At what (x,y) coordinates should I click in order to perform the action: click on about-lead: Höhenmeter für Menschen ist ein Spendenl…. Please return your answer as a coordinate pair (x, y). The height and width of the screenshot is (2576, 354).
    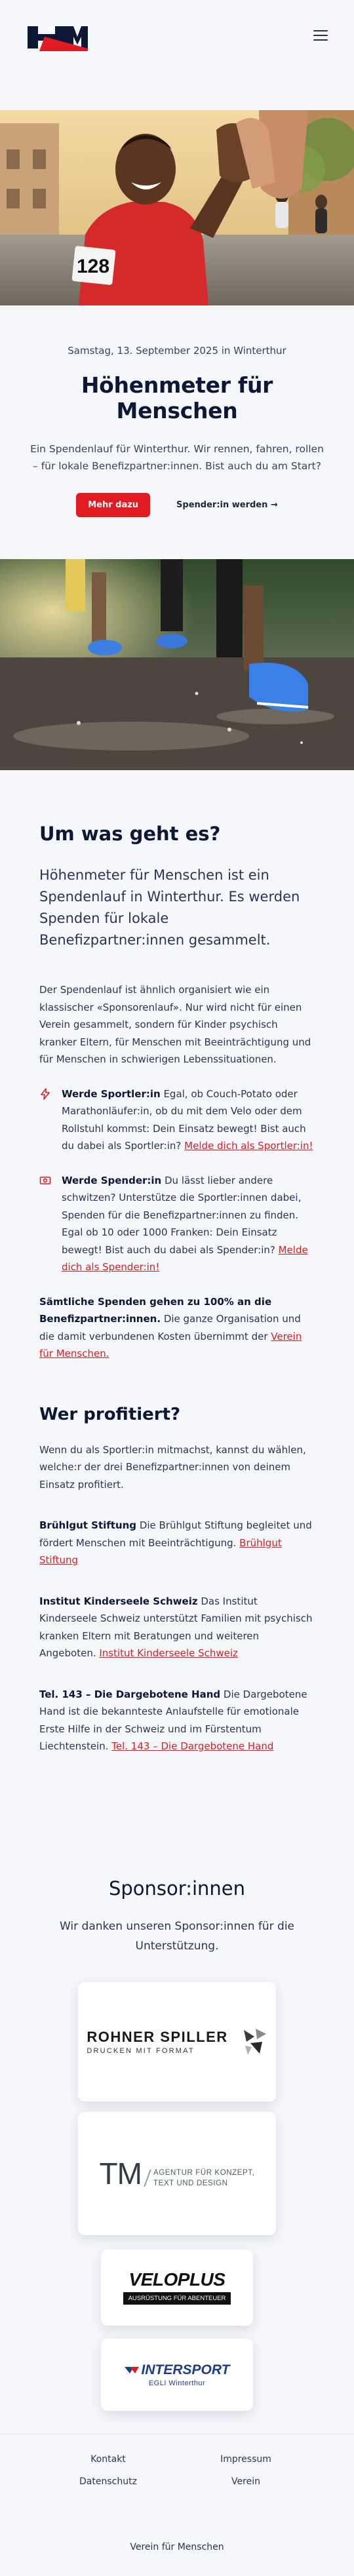
    Looking at the image, I should click on (169, 907).